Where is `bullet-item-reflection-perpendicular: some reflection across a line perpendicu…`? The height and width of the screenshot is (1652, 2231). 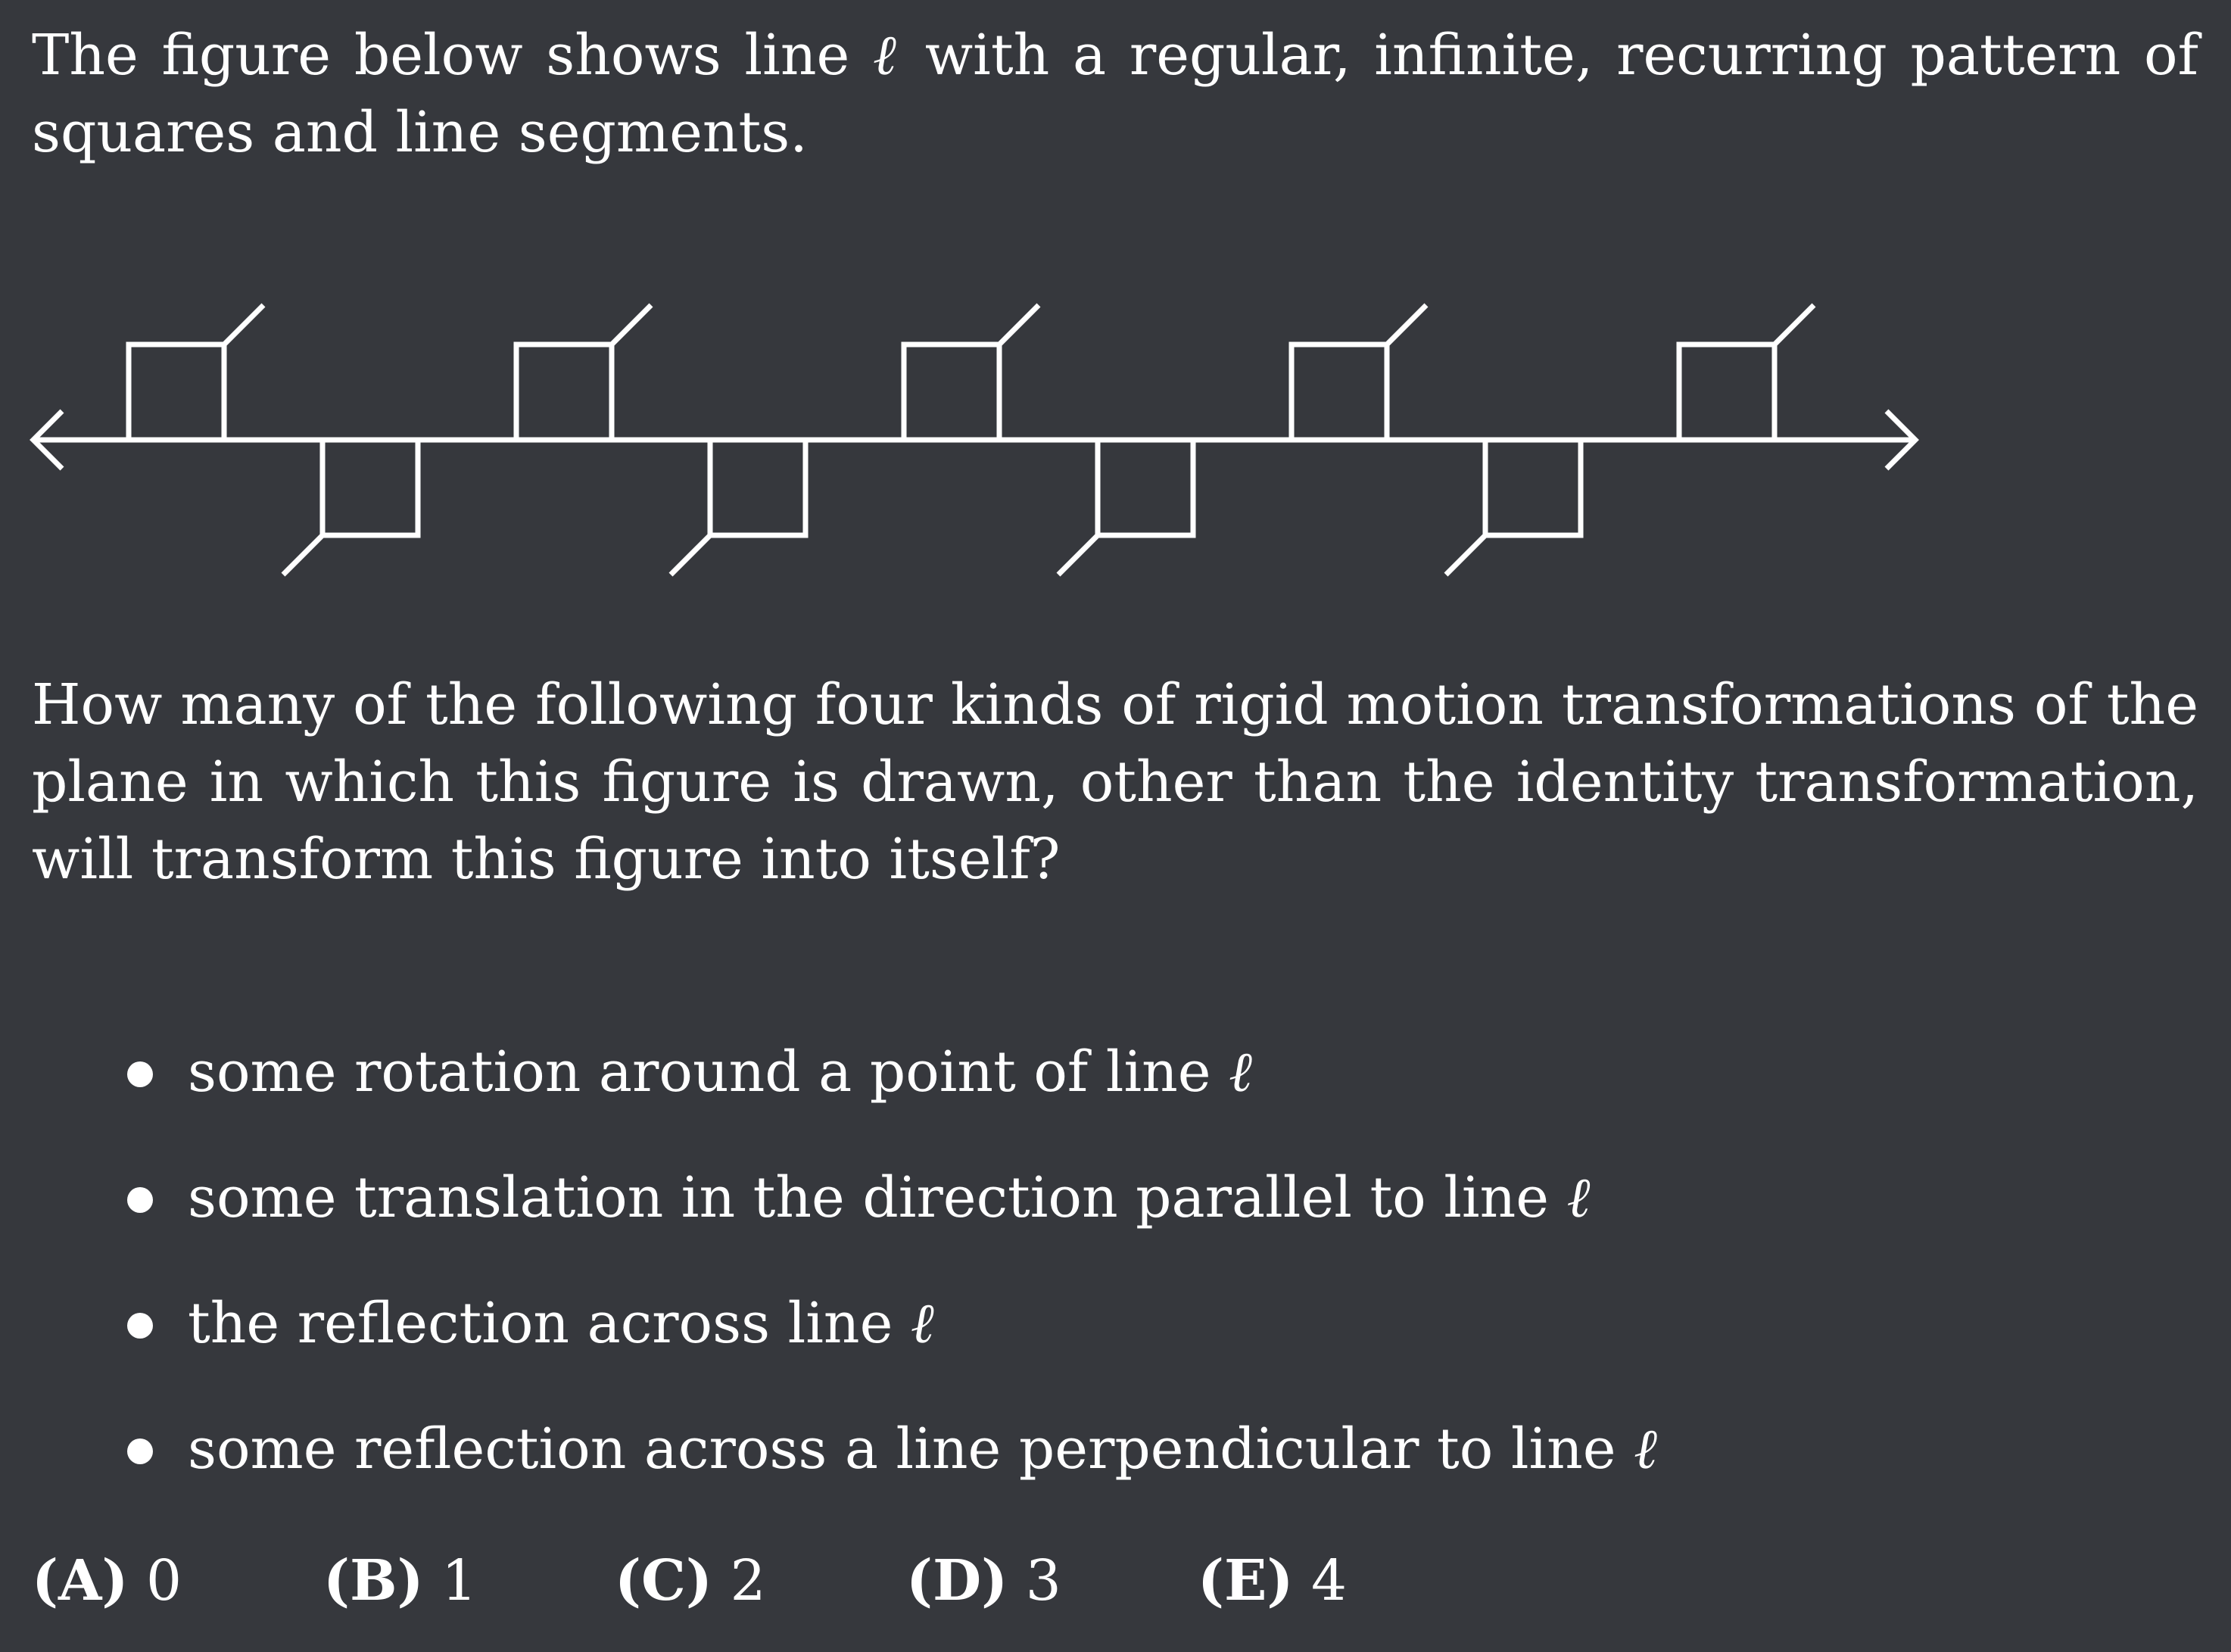 bullet-item-reflection-perpendicular: some reflection across a line perpendicu… is located at coordinates (889, 1475).